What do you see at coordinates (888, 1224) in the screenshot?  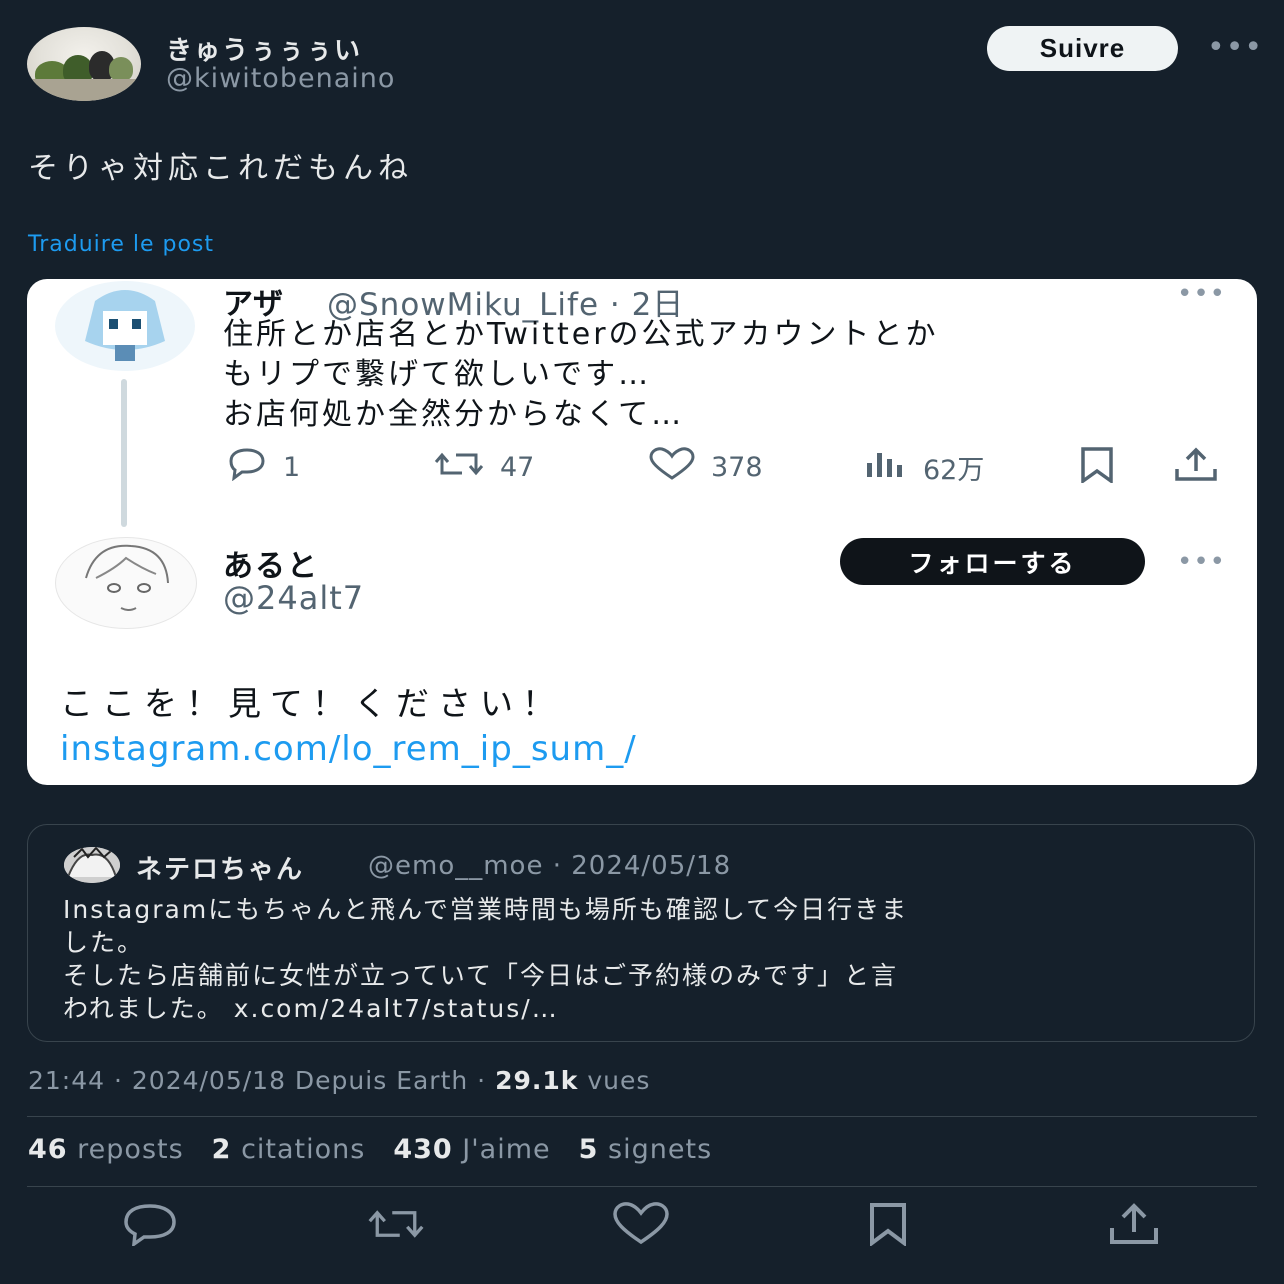 I see `bookmark-button-icon` at bounding box center [888, 1224].